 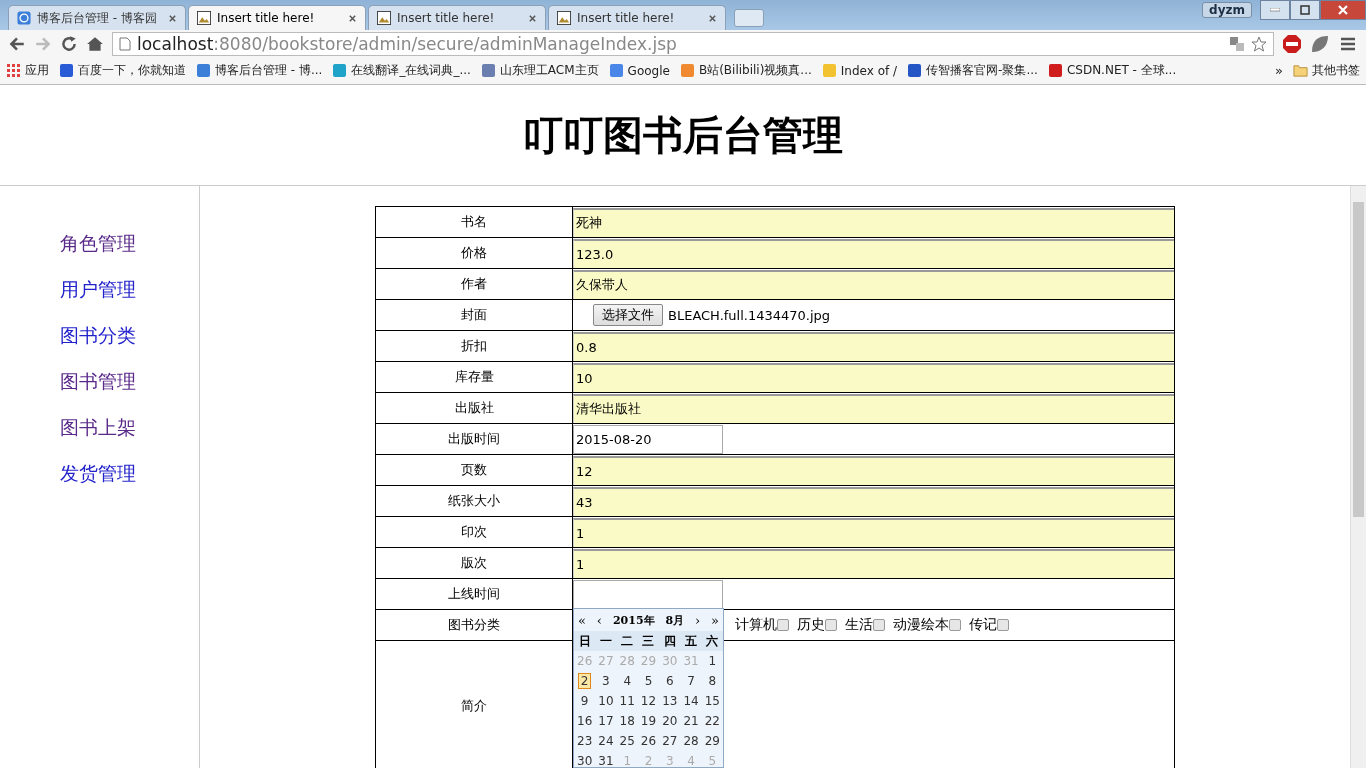 What do you see at coordinates (446, 18) in the screenshot?
I see `tab-title: Insert title here!` at bounding box center [446, 18].